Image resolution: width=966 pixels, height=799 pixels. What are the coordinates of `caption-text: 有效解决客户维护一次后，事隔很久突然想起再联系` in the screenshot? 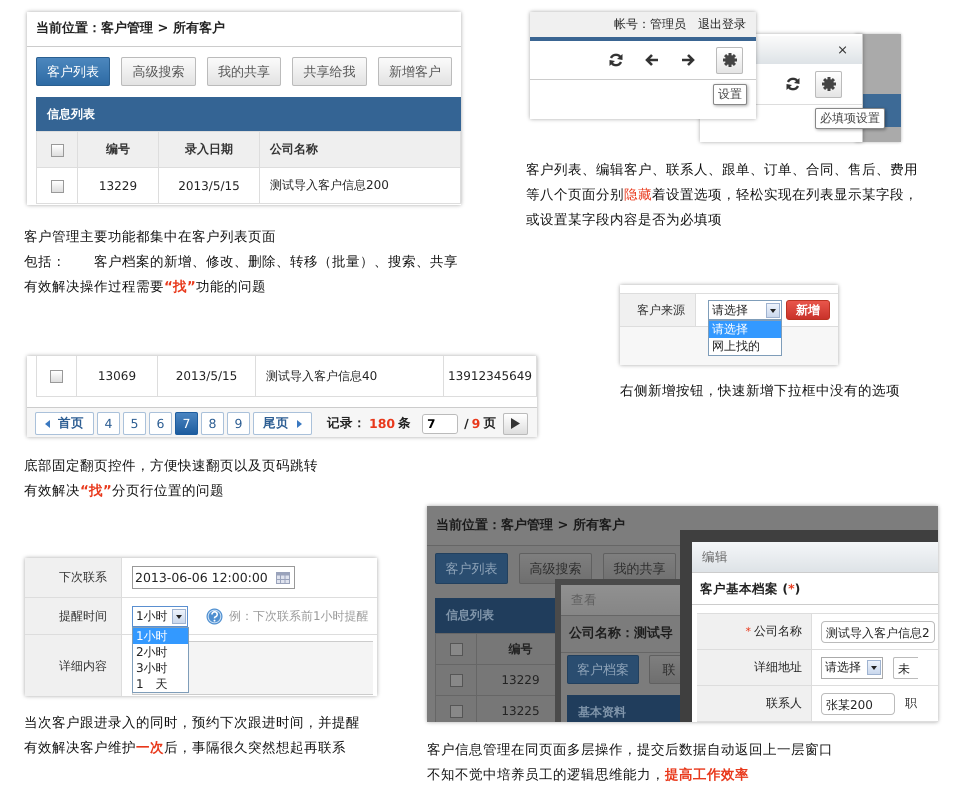 It's located at (185, 748).